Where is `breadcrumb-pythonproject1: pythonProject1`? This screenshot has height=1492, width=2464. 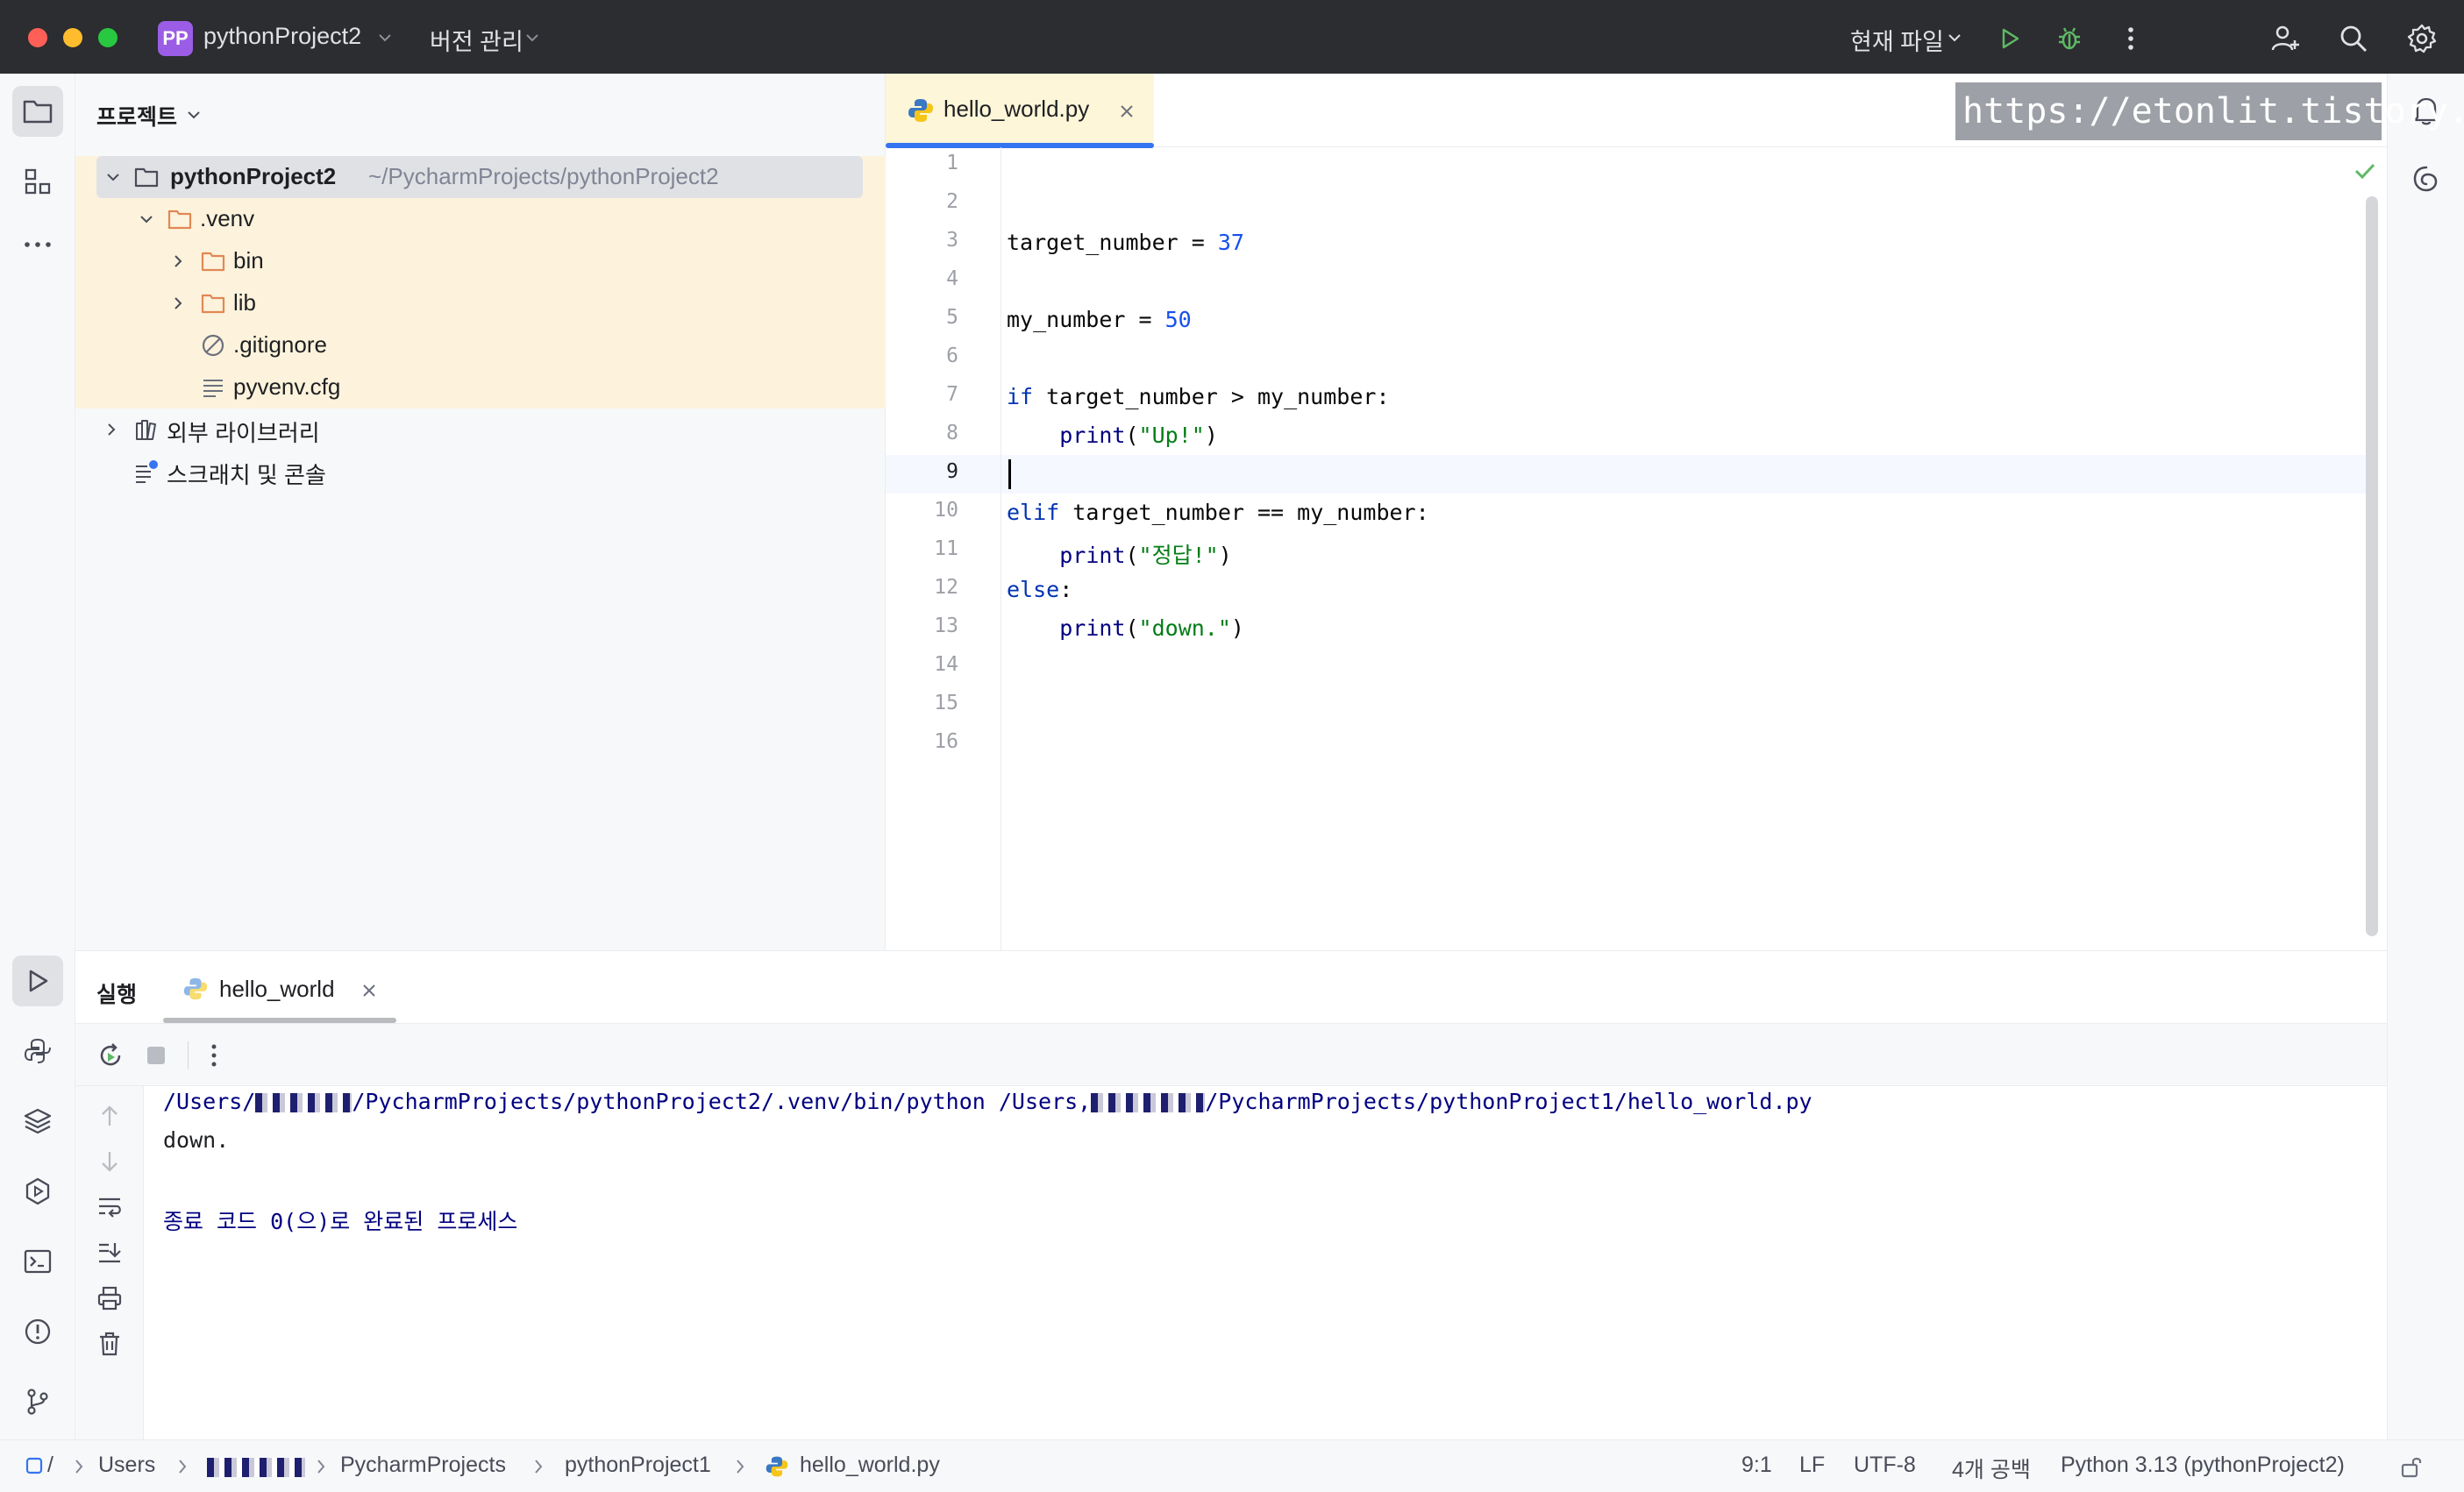 breadcrumb-pythonproject1: pythonProject1 is located at coordinates (638, 1465).